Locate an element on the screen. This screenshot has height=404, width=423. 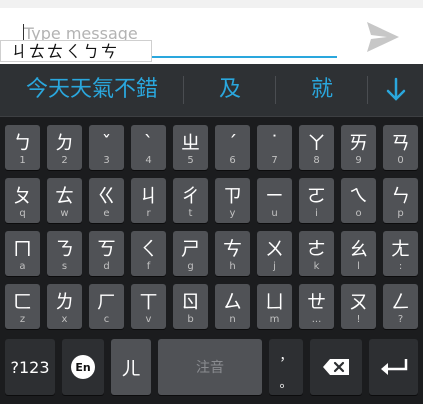
key-hint: t is located at coordinates (190, 213).